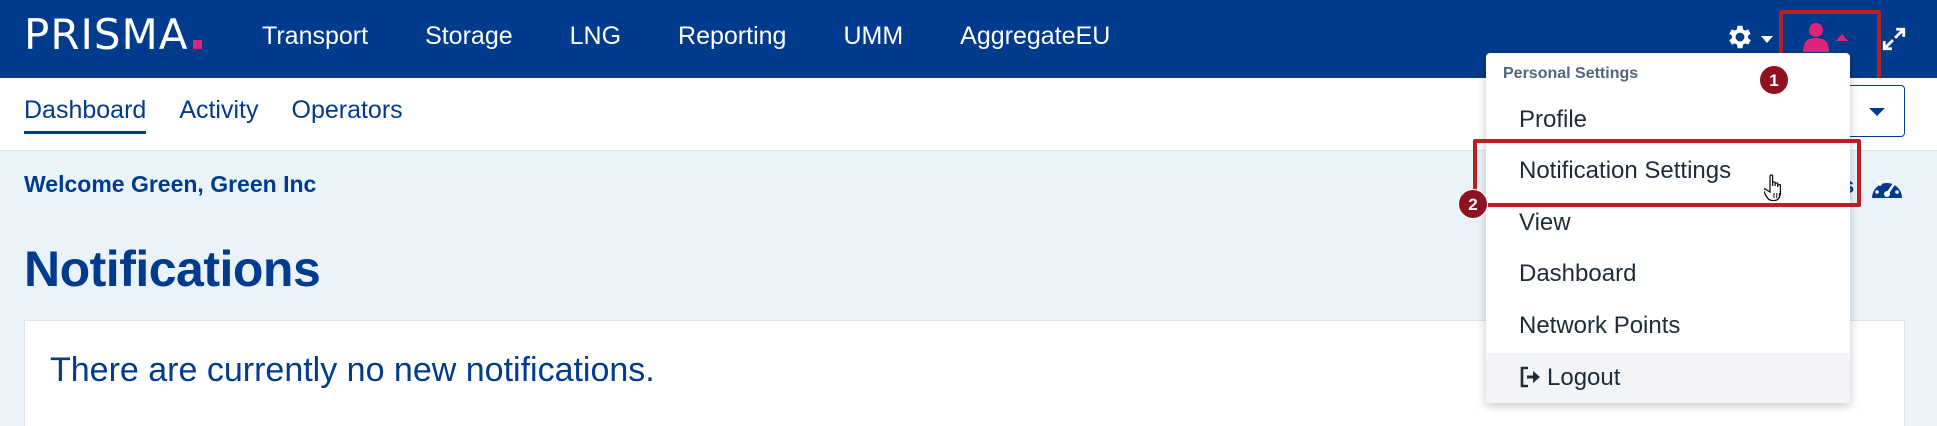 This screenshot has height=426, width=1937. Describe the element at coordinates (1530, 376) in the screenshot. I see `logout-icon` at that location.